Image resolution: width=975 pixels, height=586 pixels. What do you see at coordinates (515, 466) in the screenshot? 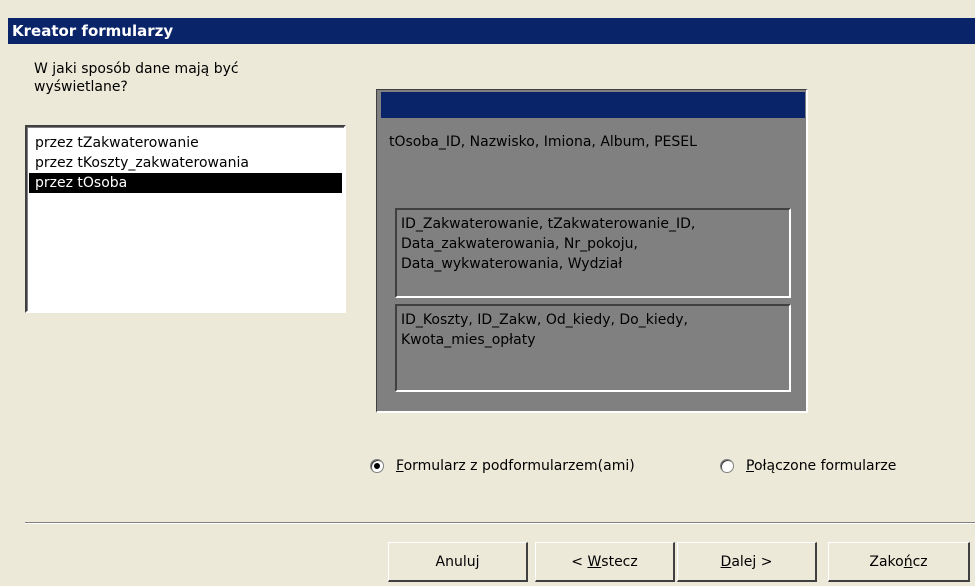
I see `option-subform-label: Formularz z podformularzem(ami)` at bounding box center [515, 466].